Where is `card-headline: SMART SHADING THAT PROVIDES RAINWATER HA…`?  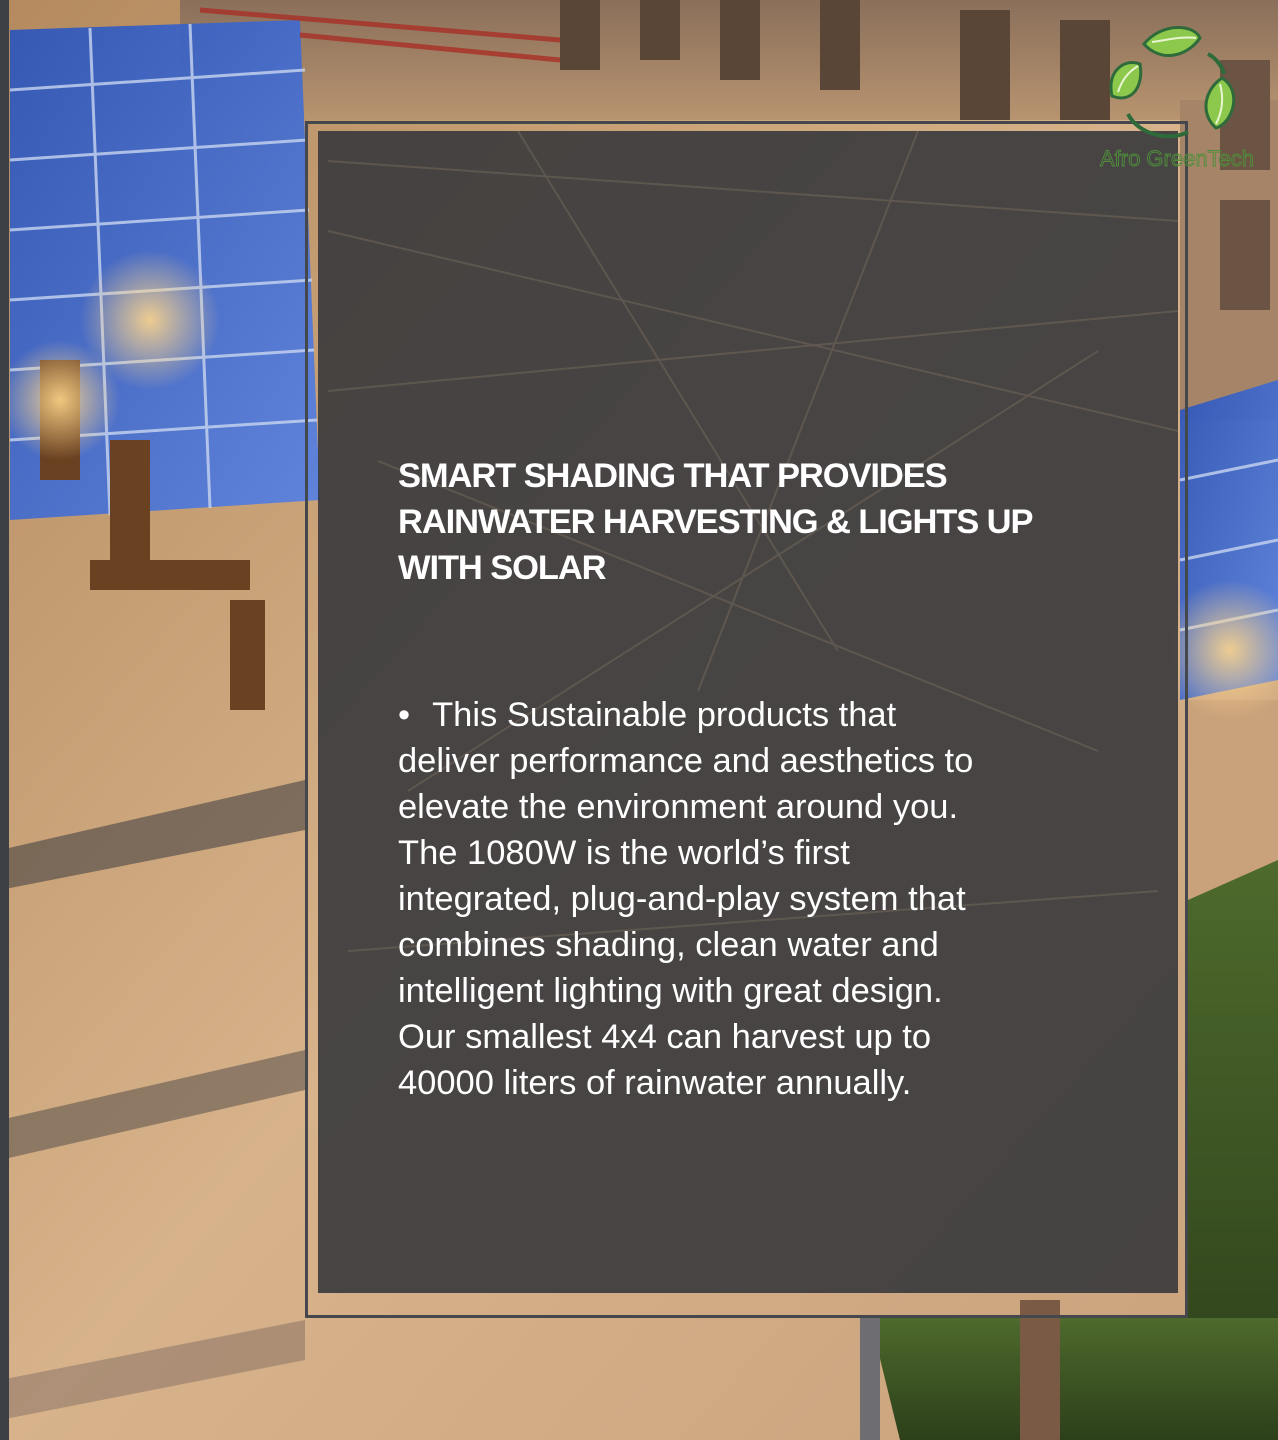
card-headline: SMART SHADING THAT PROVIDES RAINWATER HA… is located at coordinates (715, 522).